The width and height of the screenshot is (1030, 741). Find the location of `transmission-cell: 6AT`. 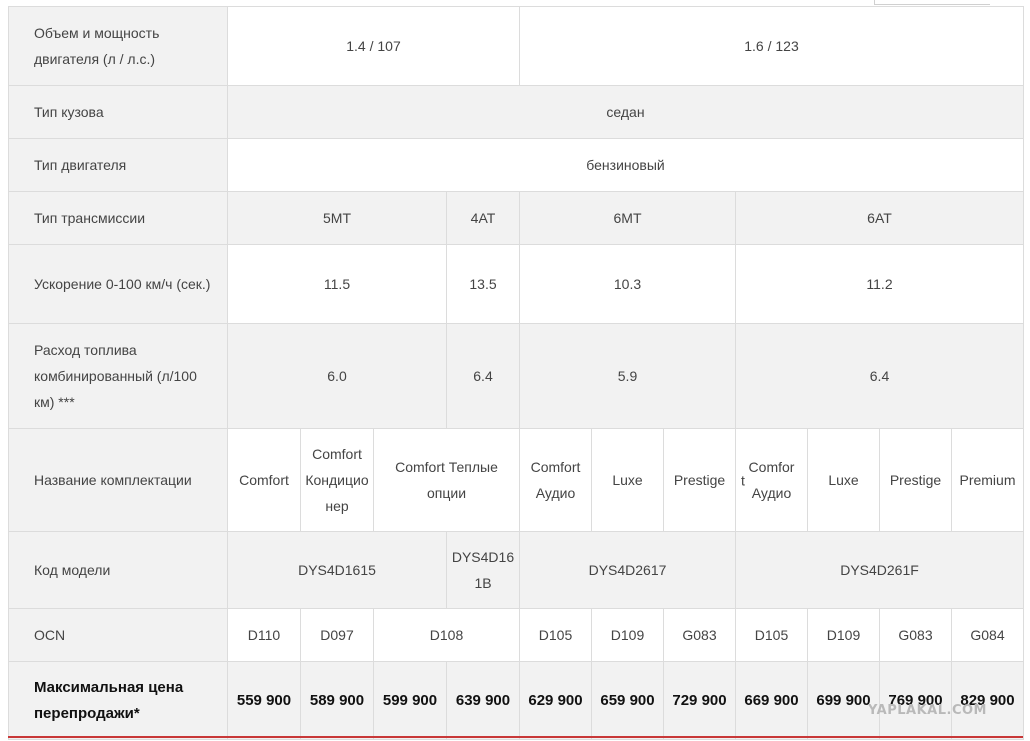

transmission-cell: 6AT is located at coordinates (879, 218).